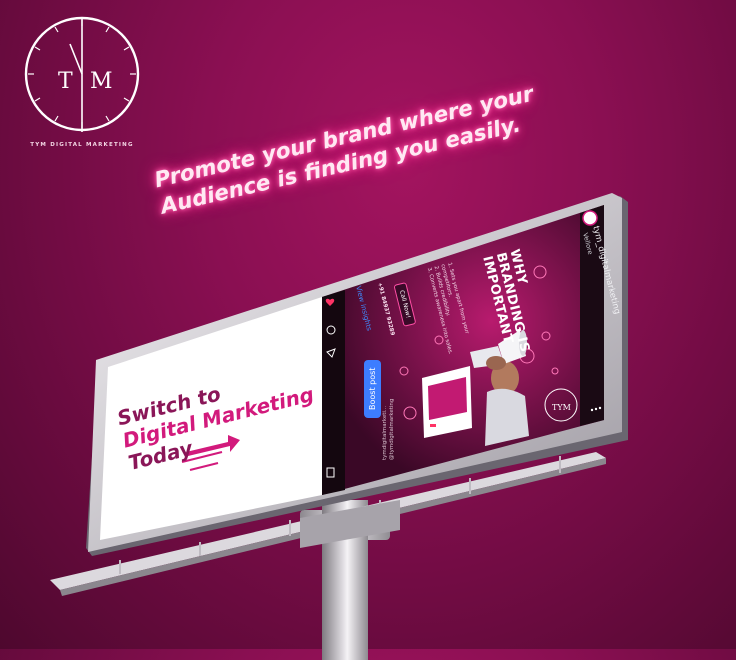 This screenshot has width=736, height=660. I want to click on ig-action-strip, so click(333, 392).